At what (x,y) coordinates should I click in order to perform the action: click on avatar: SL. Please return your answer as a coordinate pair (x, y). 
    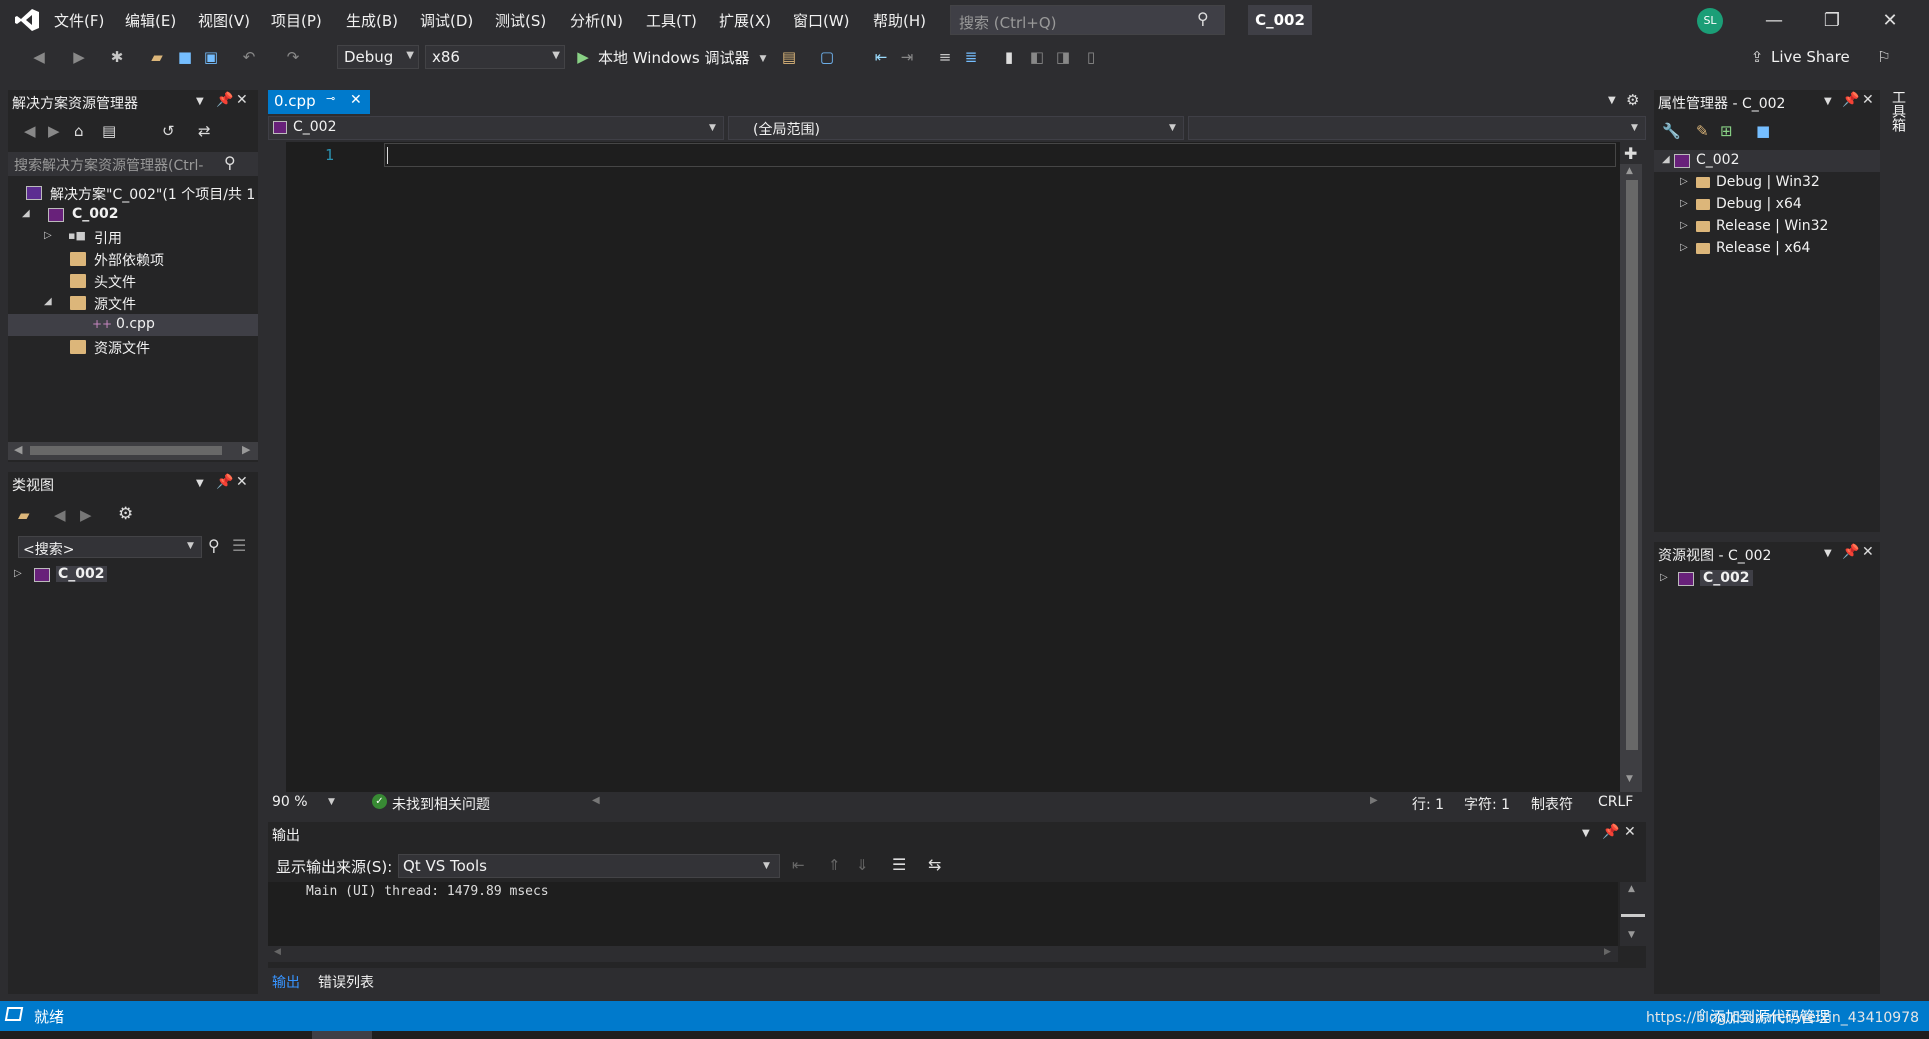
    Looking at the image, I should click on (1710, 21).